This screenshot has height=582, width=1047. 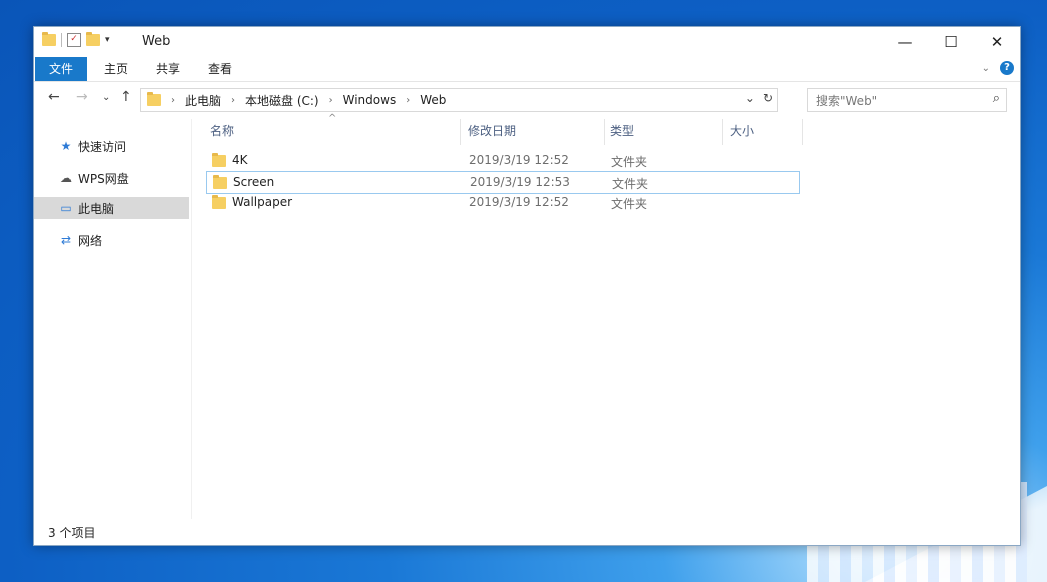 What do you see at coordinates (759, 98) in the screenshot?
I see `address-bar-buttons: ⌄ ↻` at bounding box center [759, 98].